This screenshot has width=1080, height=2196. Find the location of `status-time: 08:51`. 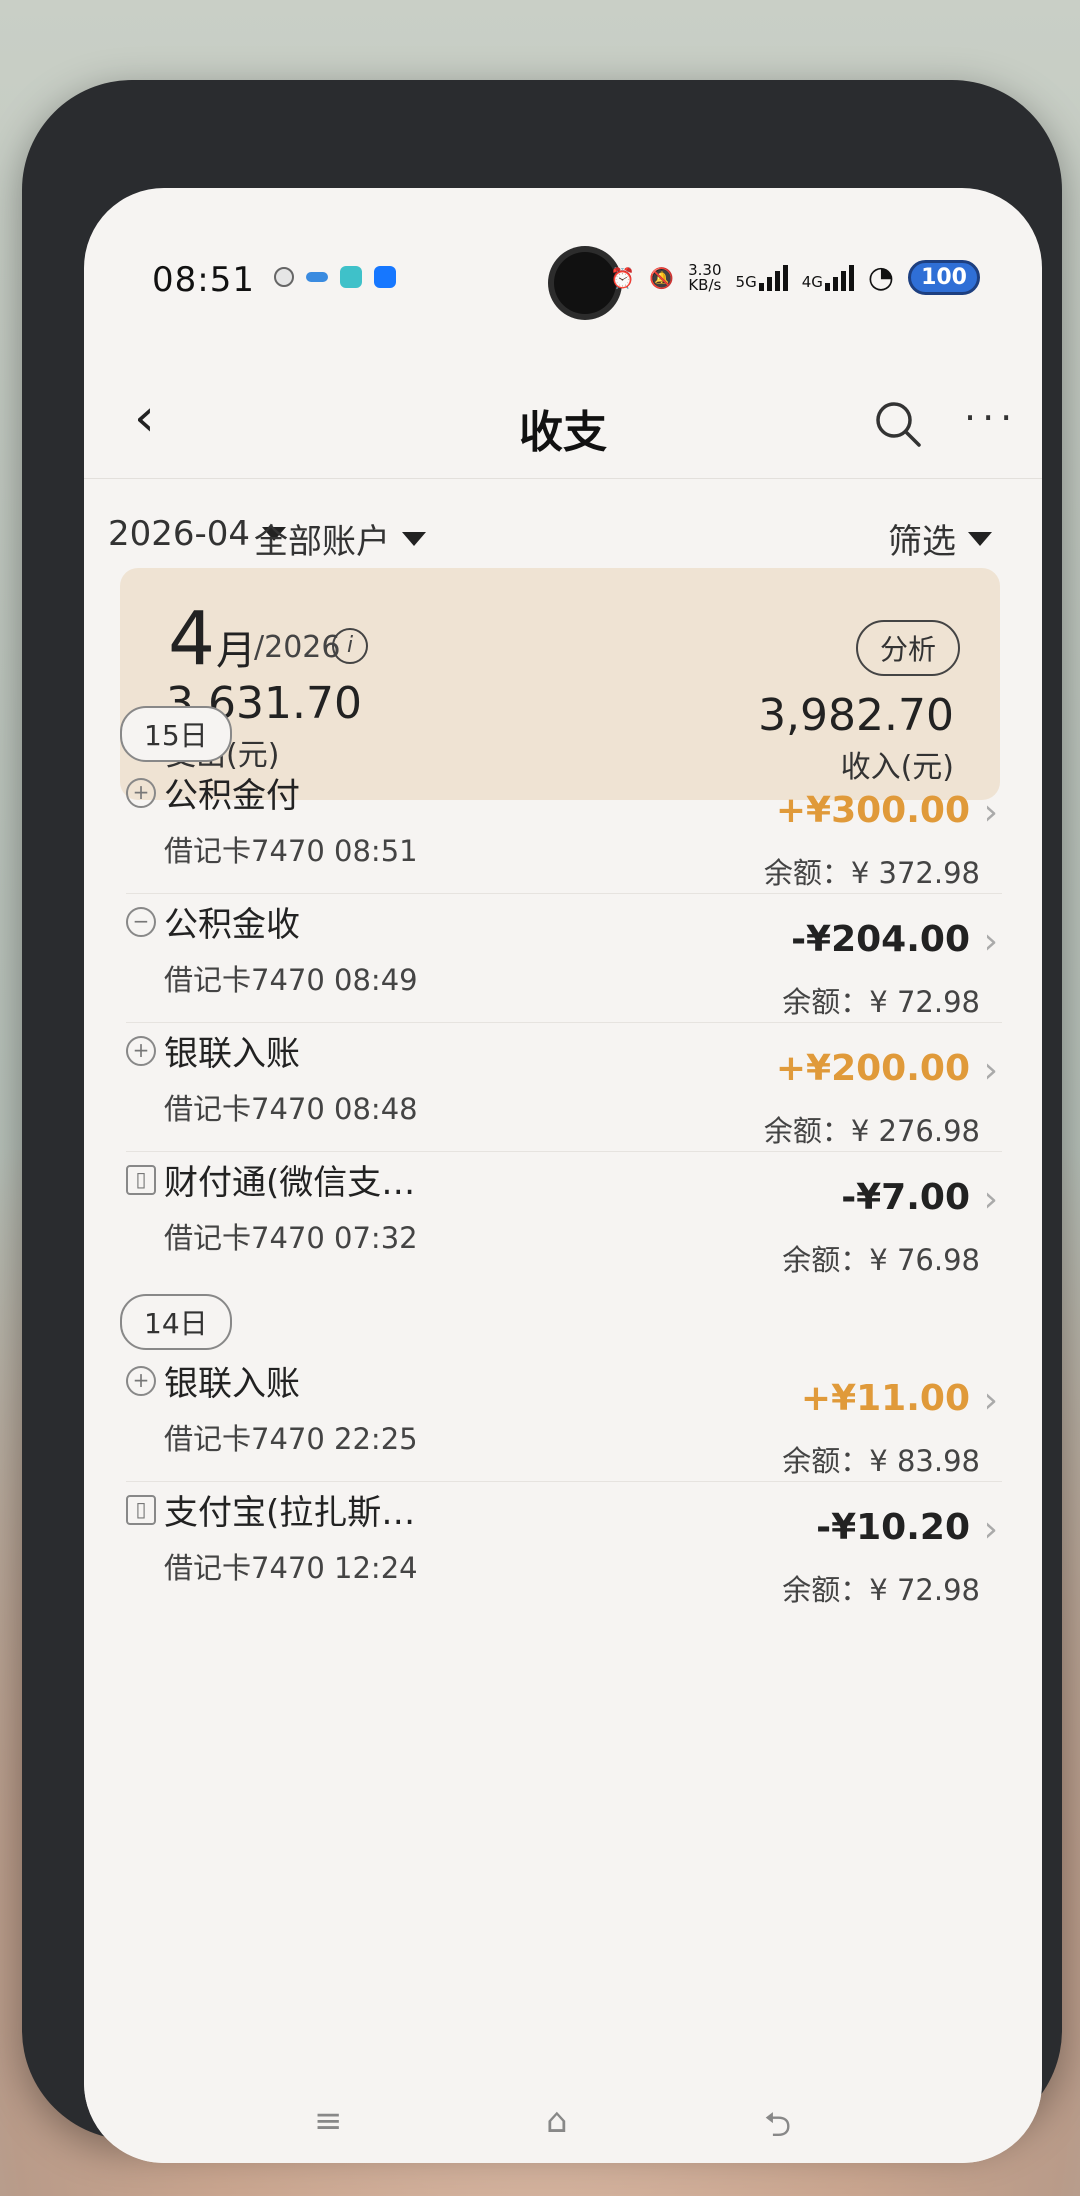

status-time: 08:51 is located at coordinates (203, 280).